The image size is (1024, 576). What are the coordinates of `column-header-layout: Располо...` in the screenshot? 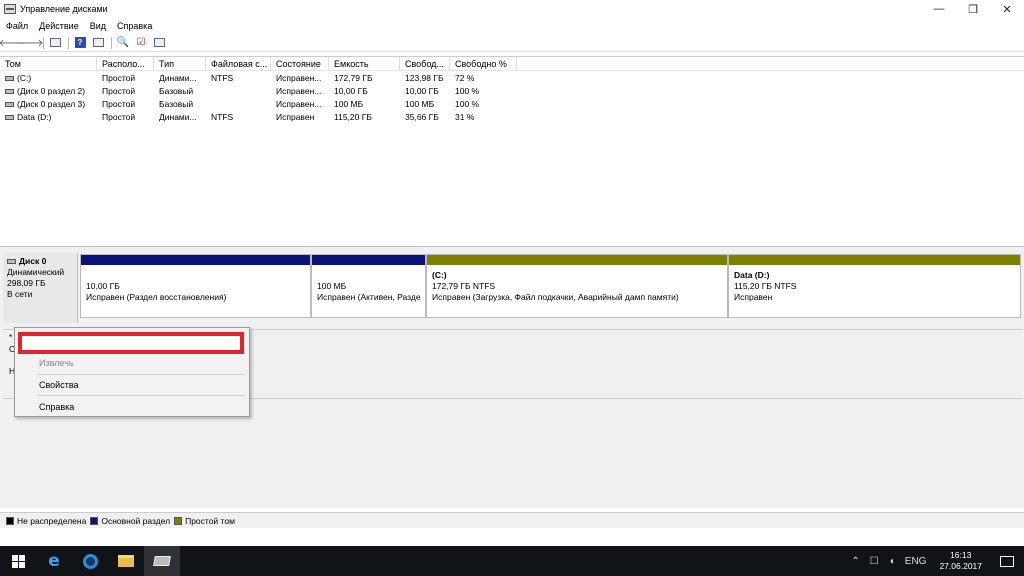 It's located at (125, 64).